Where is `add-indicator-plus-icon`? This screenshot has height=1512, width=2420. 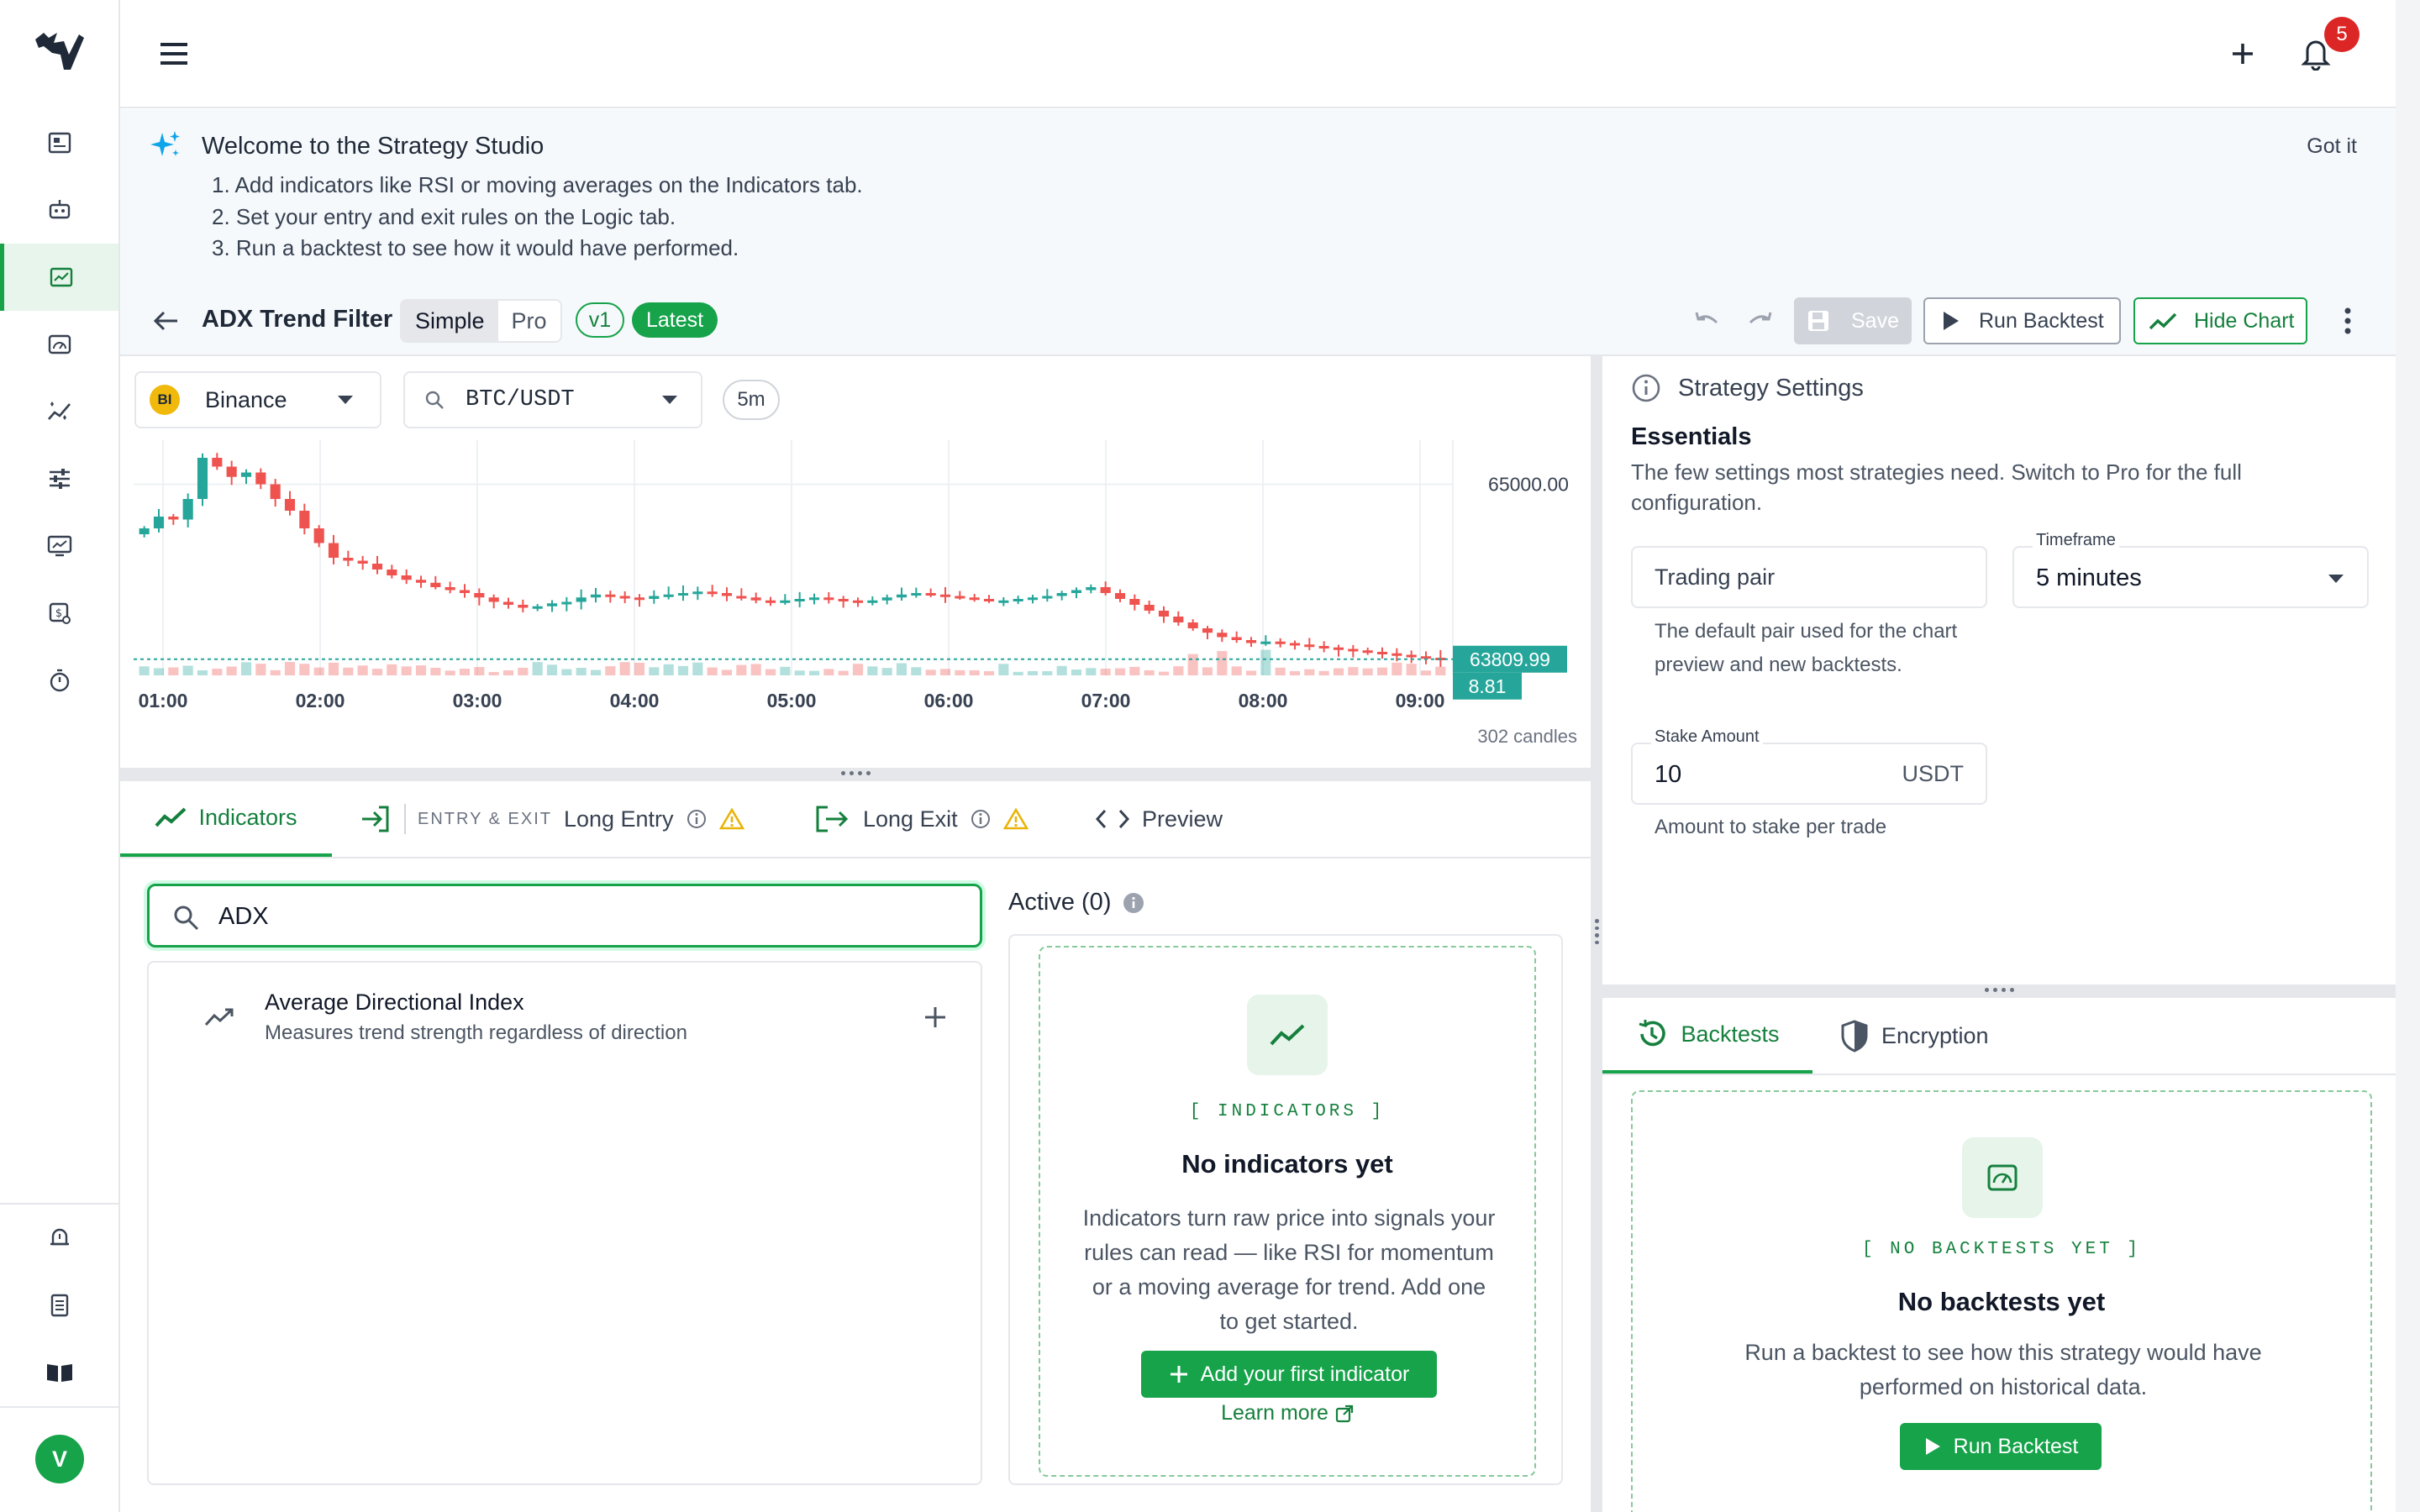 add-indicator-plus-icon is located at coordinates (935, 1017).